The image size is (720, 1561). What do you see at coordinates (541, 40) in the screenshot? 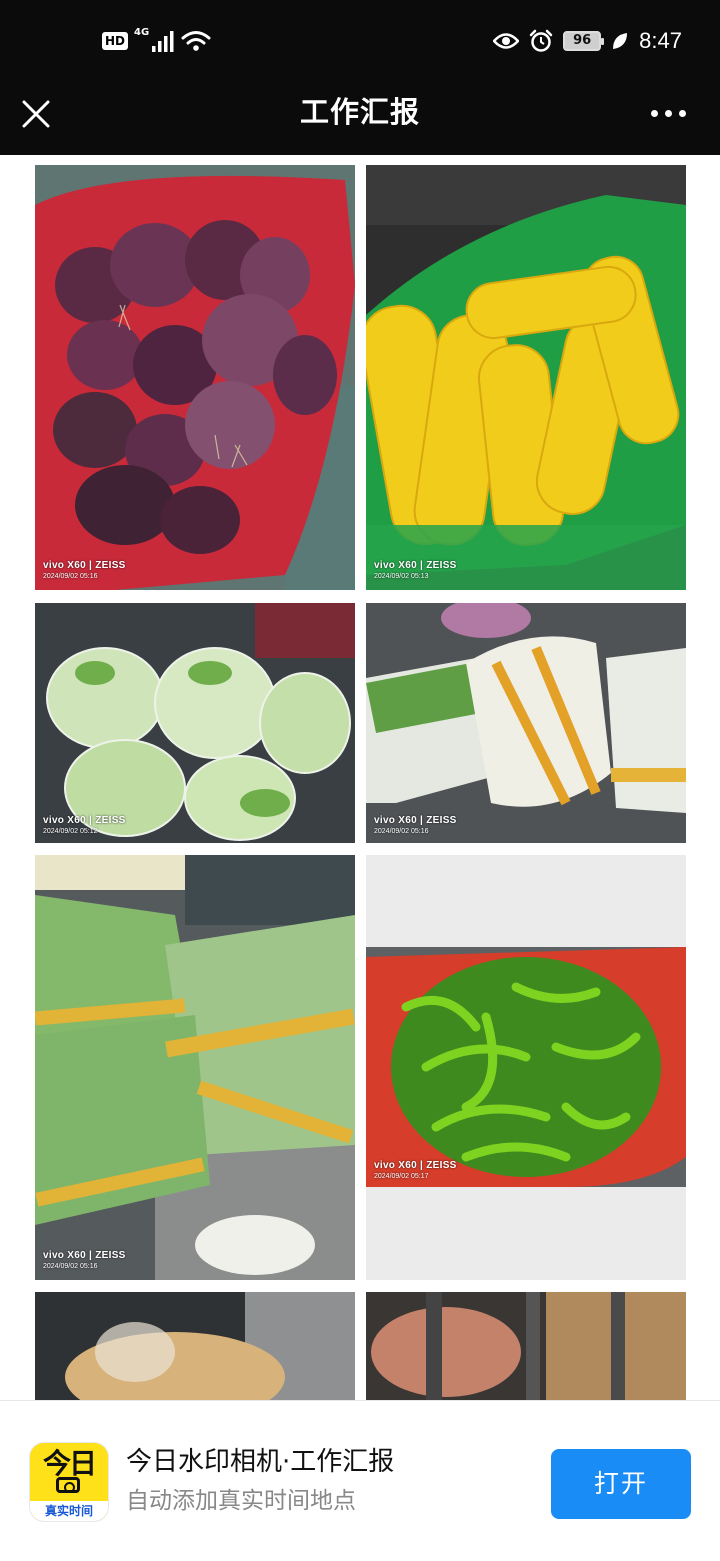
I see `alarm-icon` at bounding box center [541, 40].